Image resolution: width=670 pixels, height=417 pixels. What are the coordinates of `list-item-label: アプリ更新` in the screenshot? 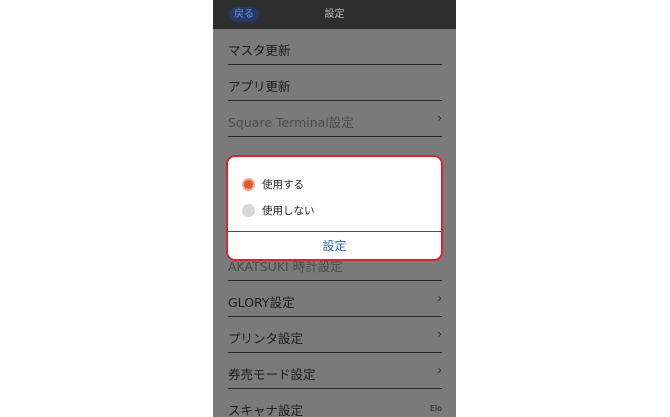 It's located at (259, 86).